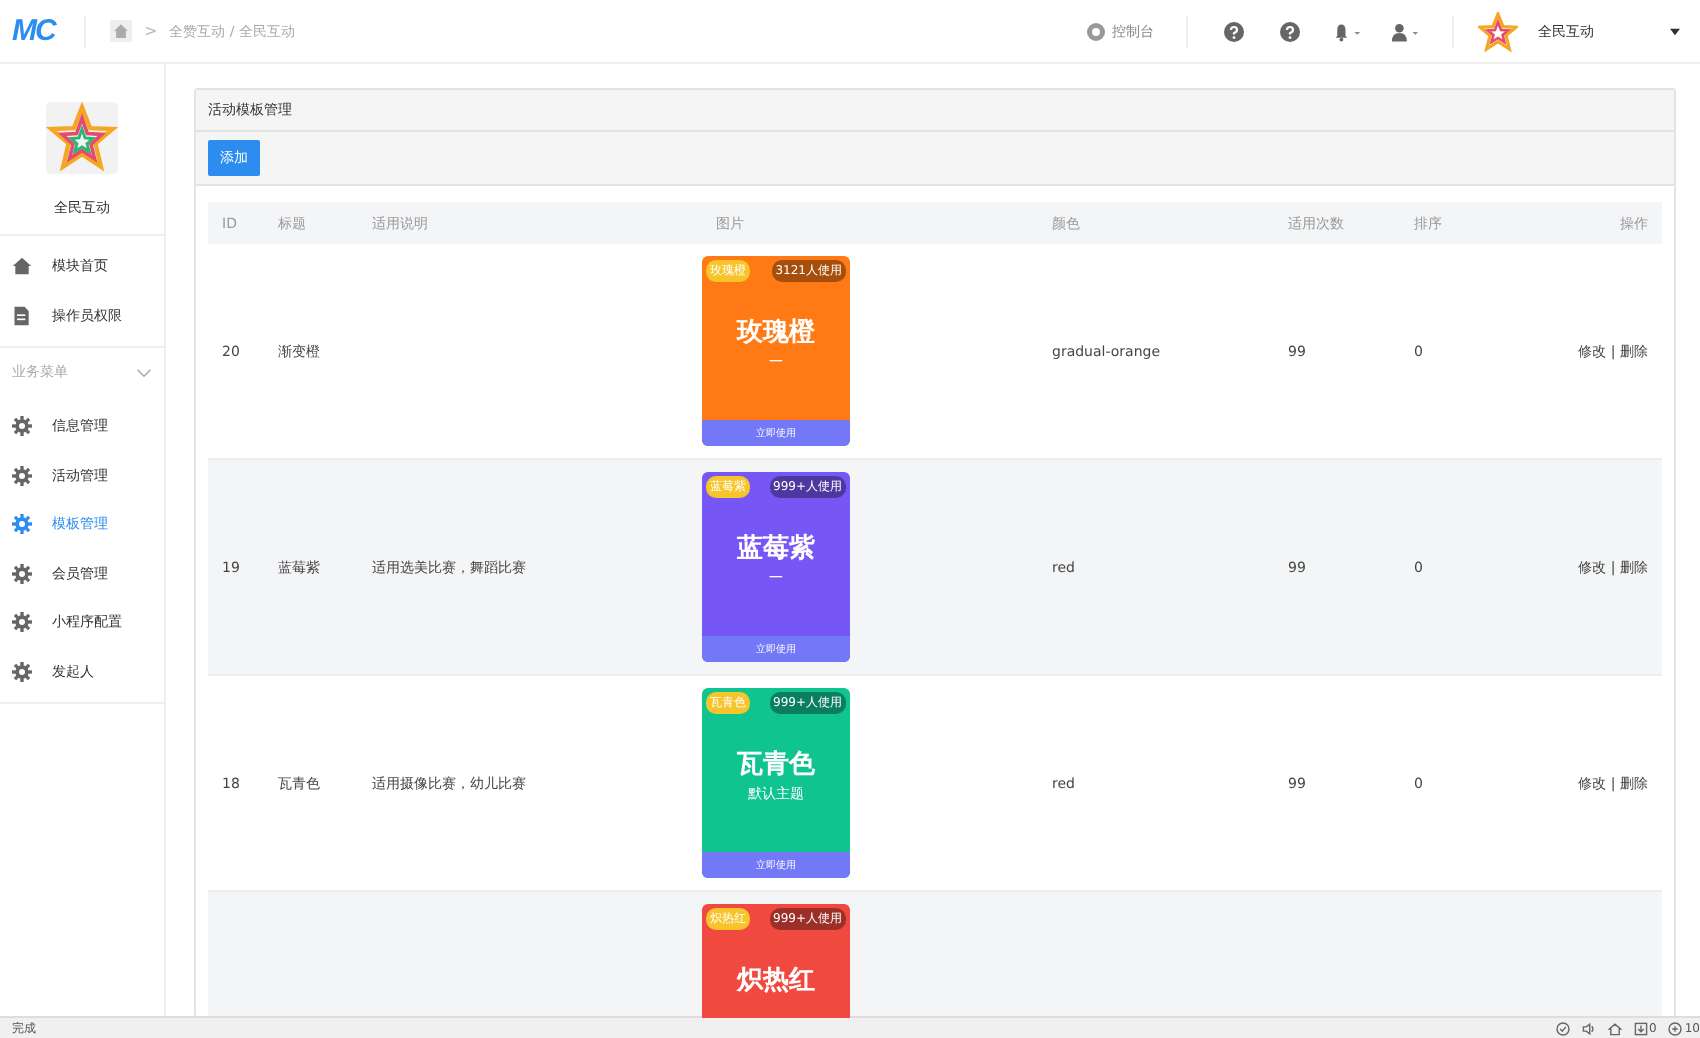 This screenshot has height=1038, width=1700. I want to click on house-icon, so click(1614, 1028).